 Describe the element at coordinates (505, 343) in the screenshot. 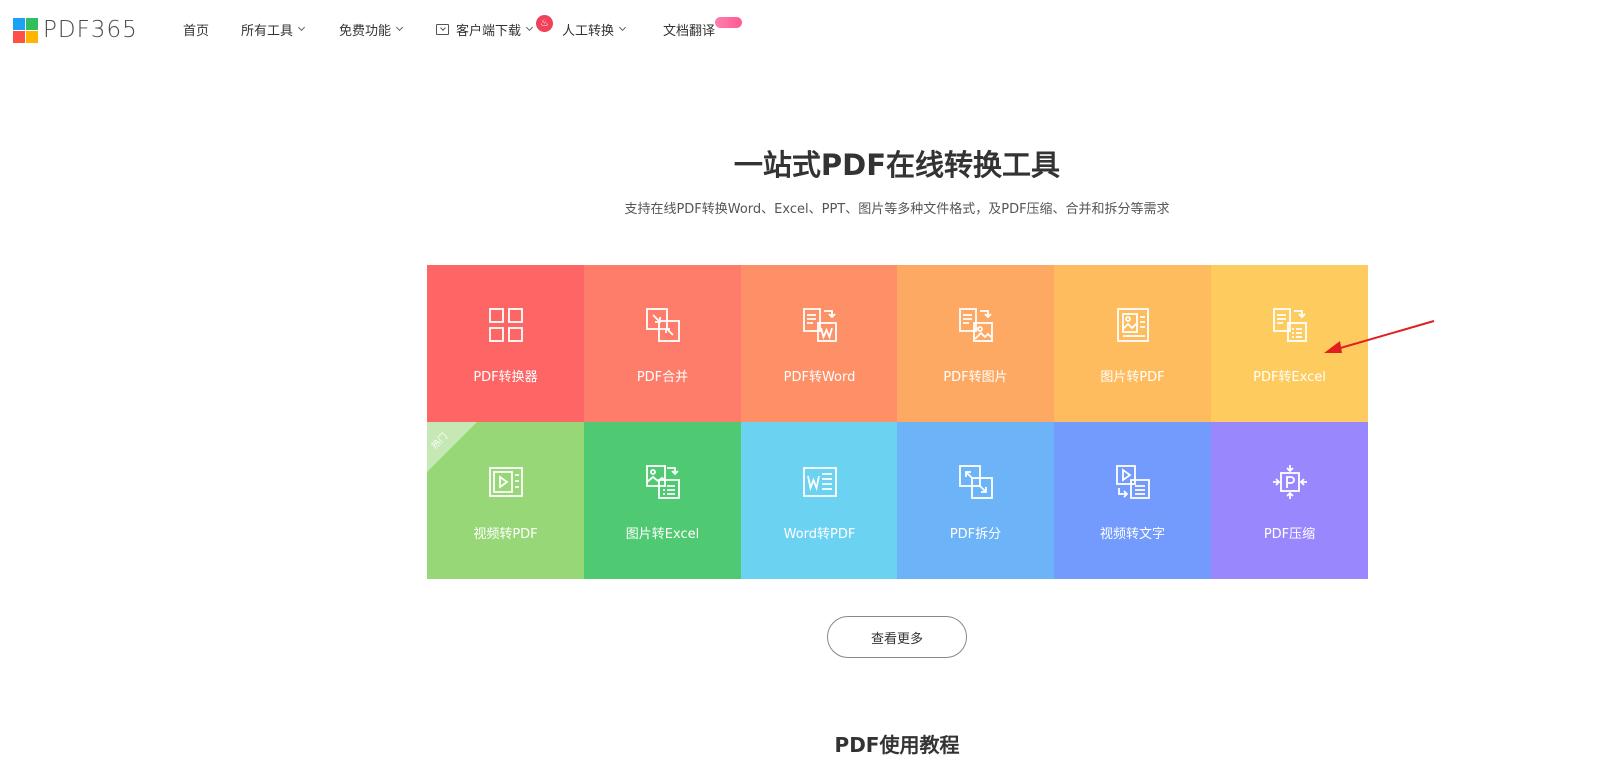

I see `tool-tile-pdf-converter: PDF转换器` at that location.